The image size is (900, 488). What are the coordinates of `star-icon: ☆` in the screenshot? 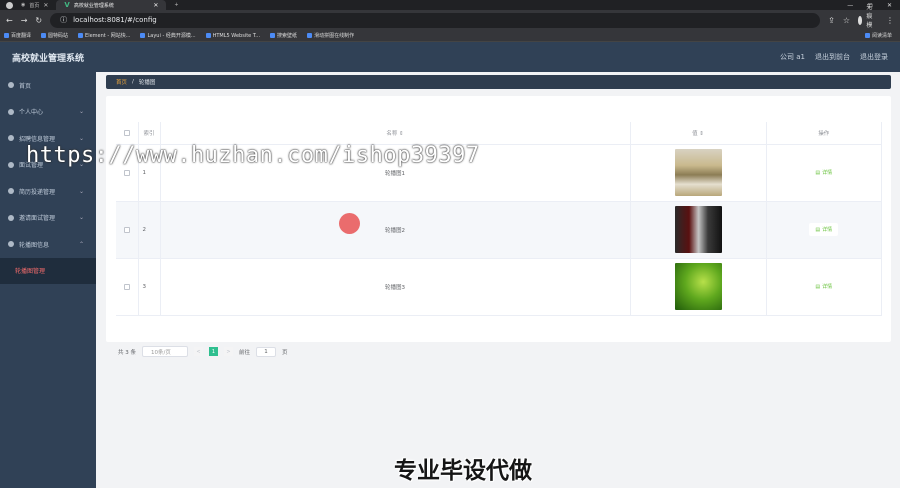 It's located at (846, 20).